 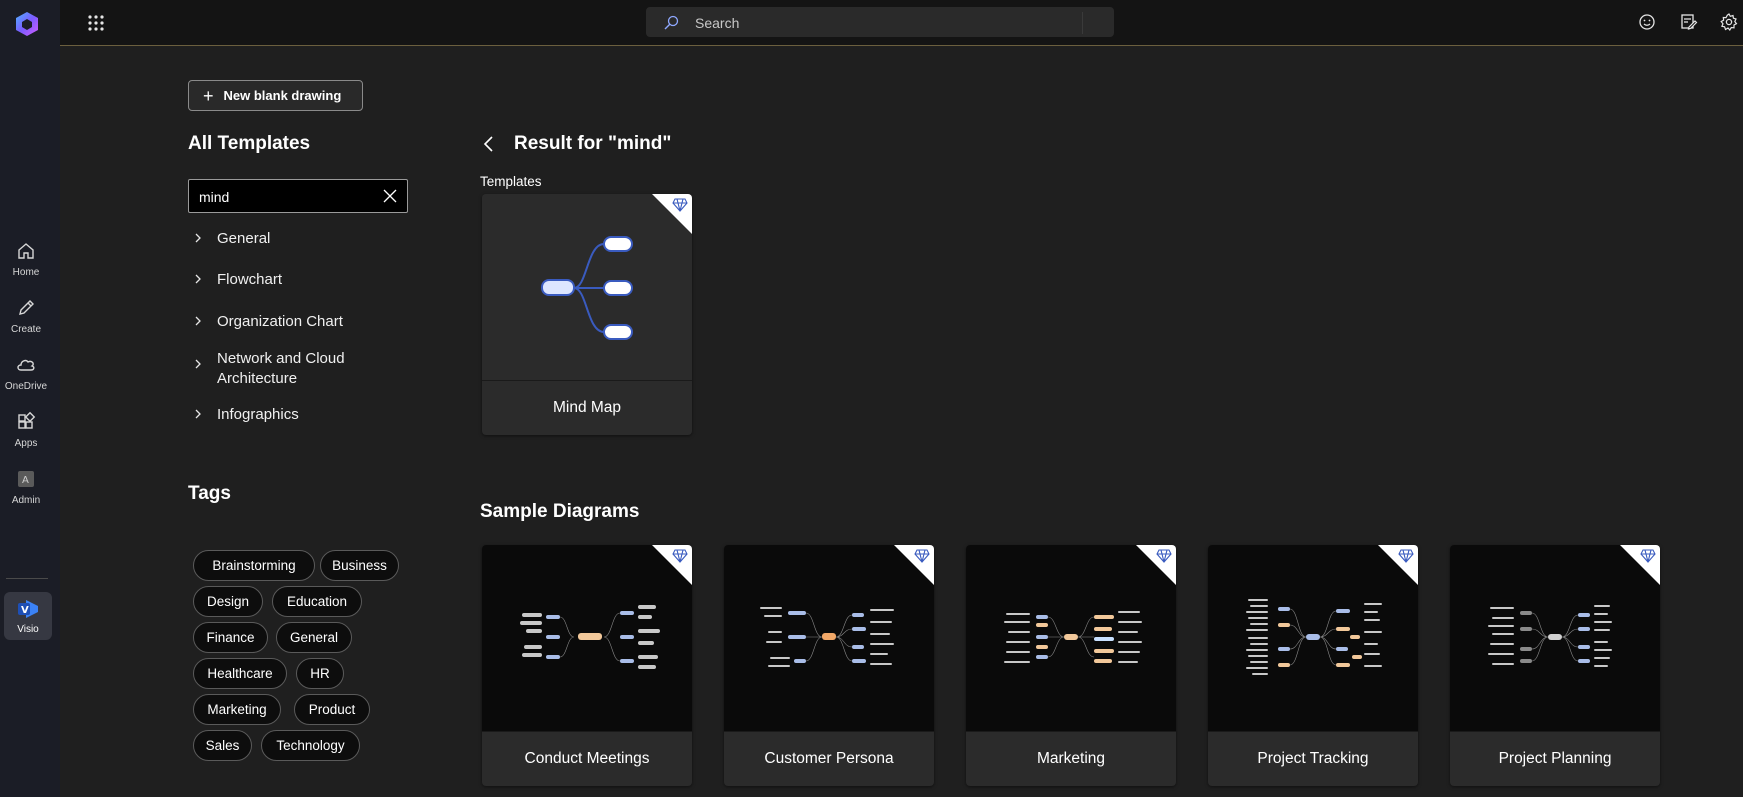 I want to click on rail-item-label: Apps, so click(x=26, y=443).